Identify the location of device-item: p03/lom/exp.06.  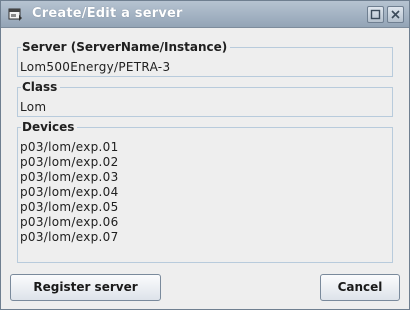
(69, 222).